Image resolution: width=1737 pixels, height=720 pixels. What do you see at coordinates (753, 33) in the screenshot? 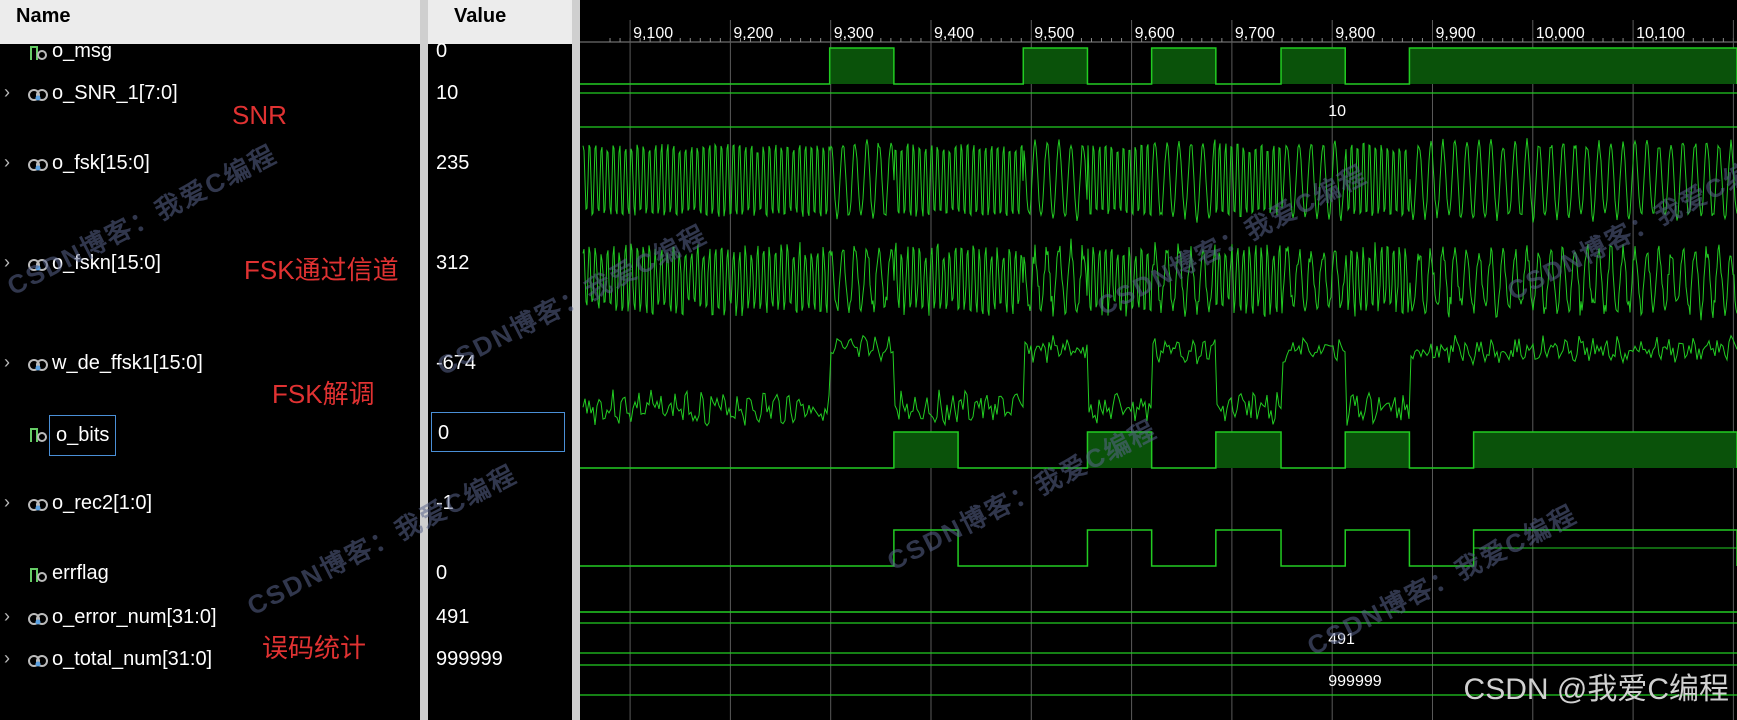
I see `ruler-tick-label: 9,200` at bounding box center [753, 33].